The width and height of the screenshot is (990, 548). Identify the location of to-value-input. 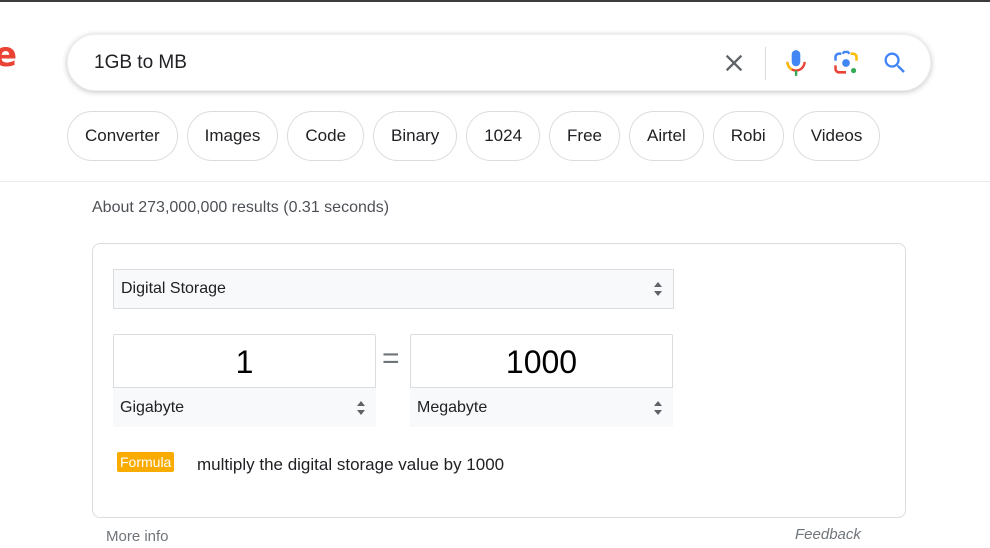
(541, 361).